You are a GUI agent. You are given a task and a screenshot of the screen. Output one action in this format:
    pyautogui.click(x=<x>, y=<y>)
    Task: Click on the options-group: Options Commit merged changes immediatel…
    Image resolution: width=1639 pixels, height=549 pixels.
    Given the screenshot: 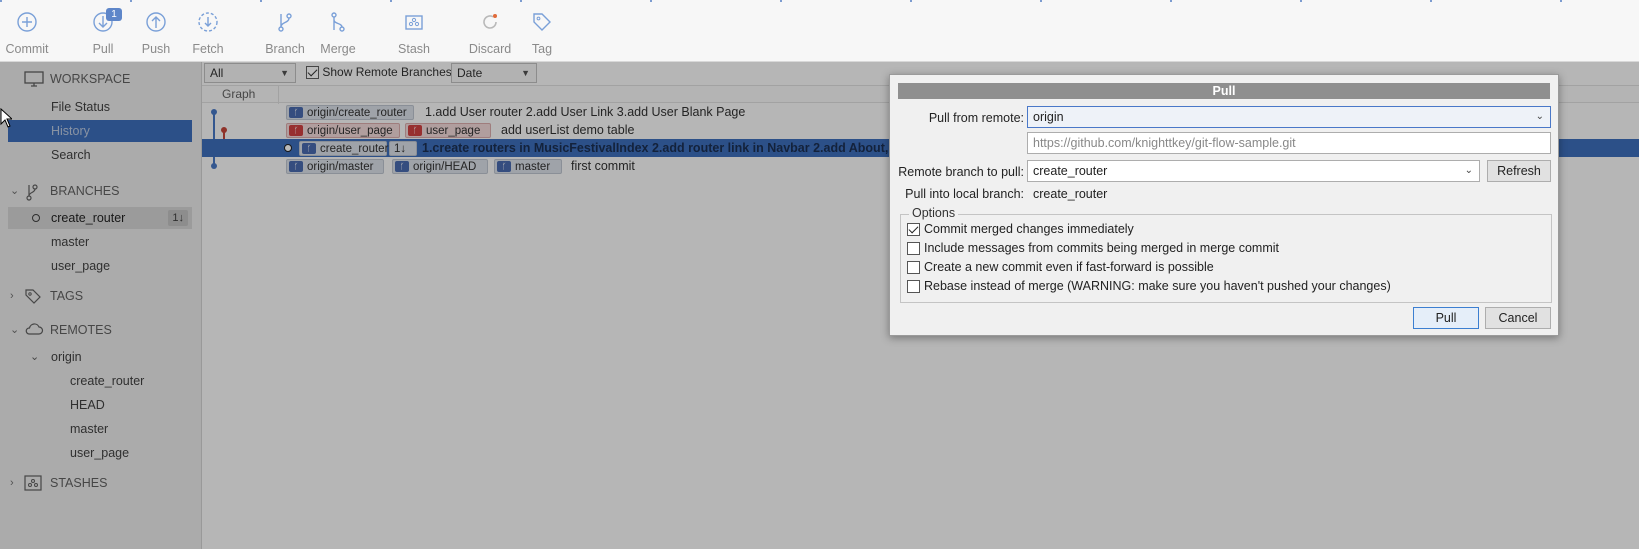 What is the action you would take?
    pyautogui.click(x=1226, y=254)
    